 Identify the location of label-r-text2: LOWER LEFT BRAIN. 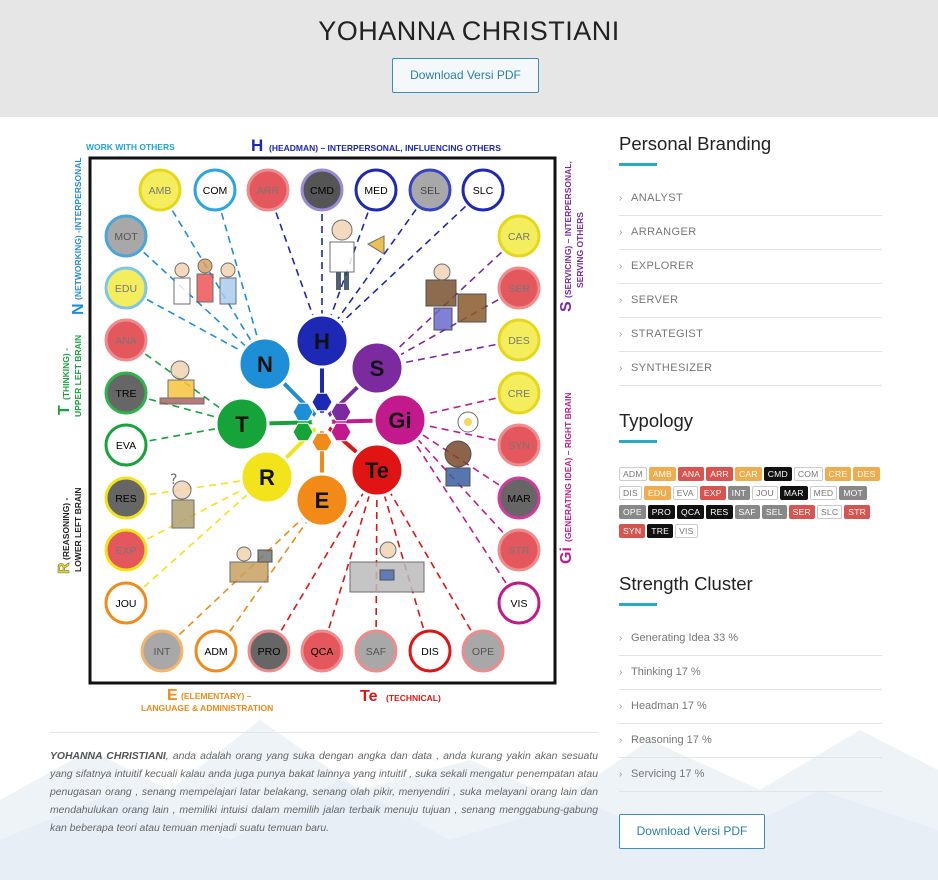
(78, 529).